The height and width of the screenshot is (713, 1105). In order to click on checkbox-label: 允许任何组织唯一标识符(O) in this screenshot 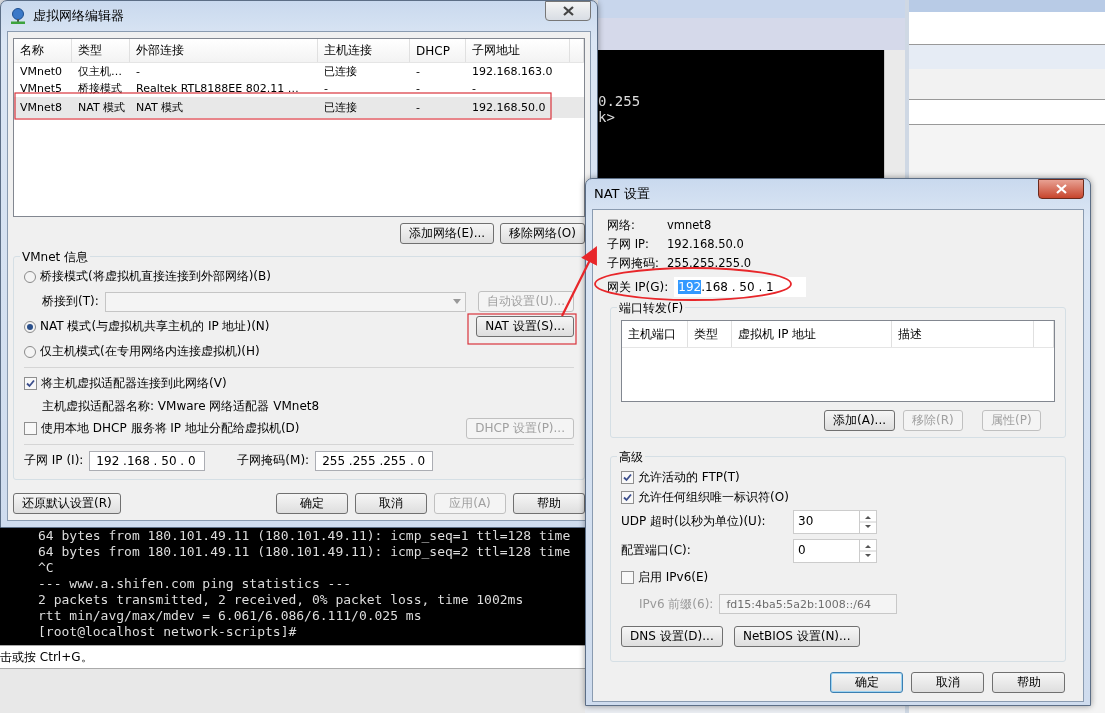, I will do `click(713, 497)`.